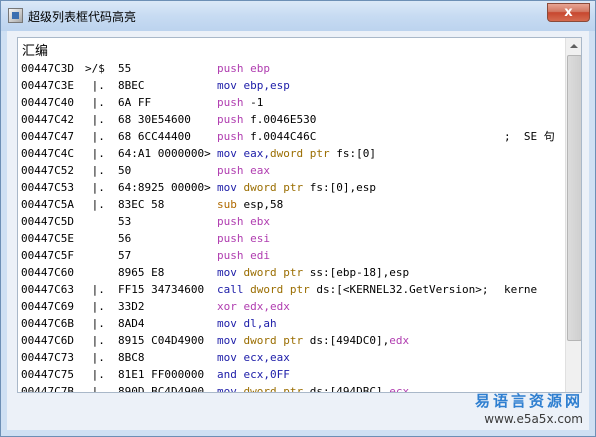  I want to click on list-item: 00447C69 |. 33D2 xor edx,edx, so click(291, 306).